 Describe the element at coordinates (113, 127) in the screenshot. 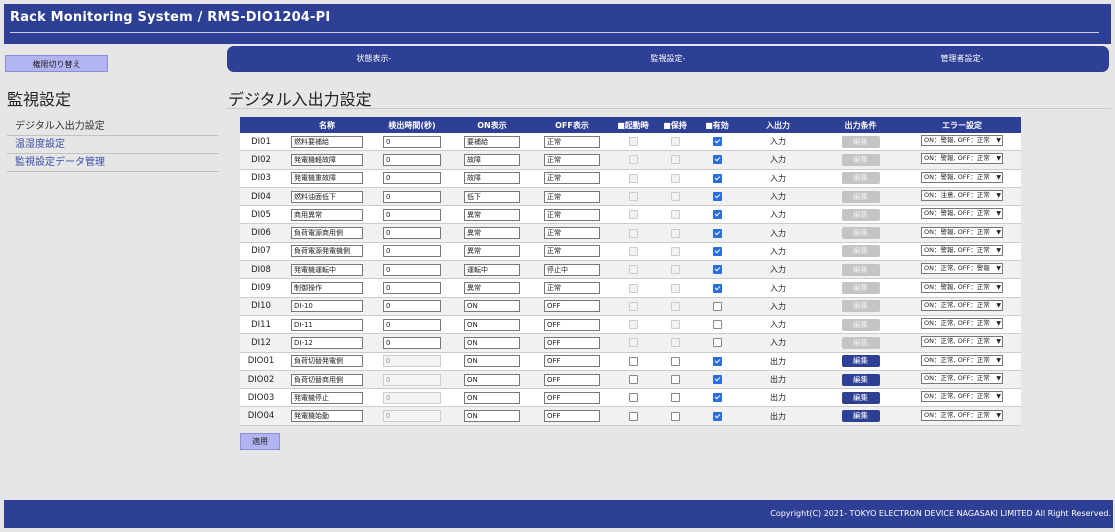

I see `sidebar-item-digital-io: デジタル入出力設定` at that location.